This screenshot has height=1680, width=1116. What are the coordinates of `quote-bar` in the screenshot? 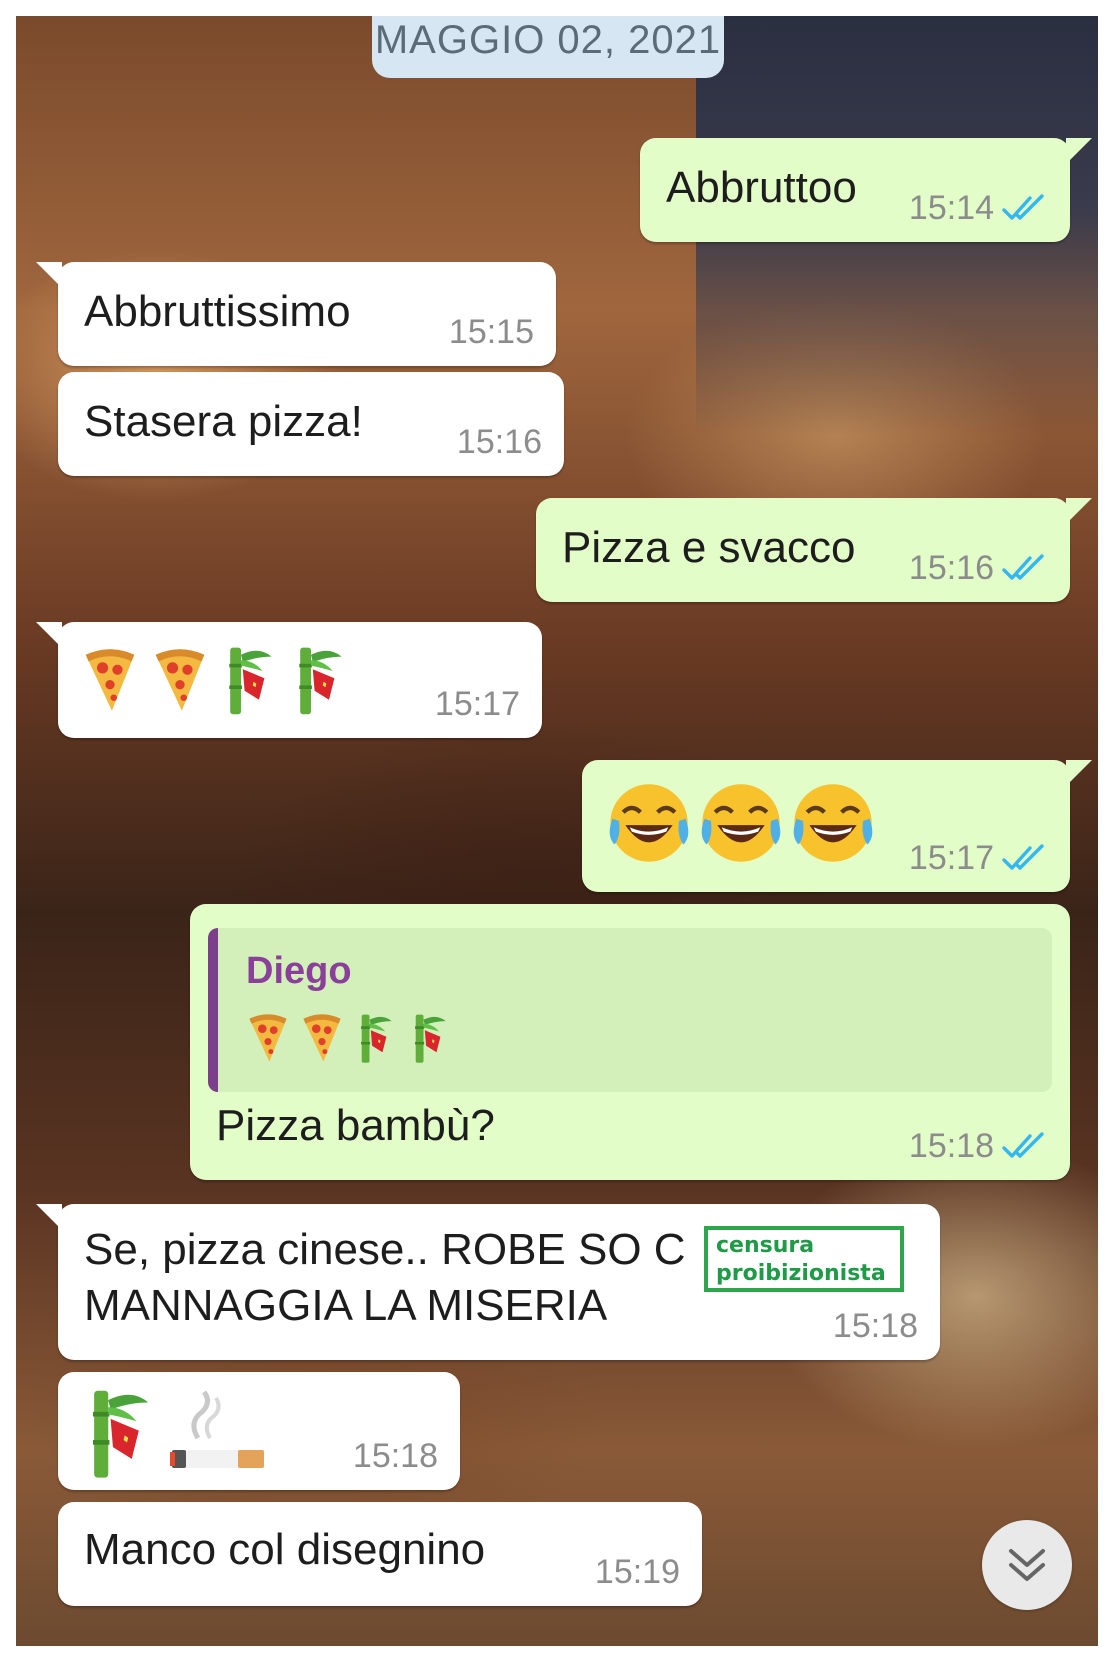 It's located at (213, 1010).